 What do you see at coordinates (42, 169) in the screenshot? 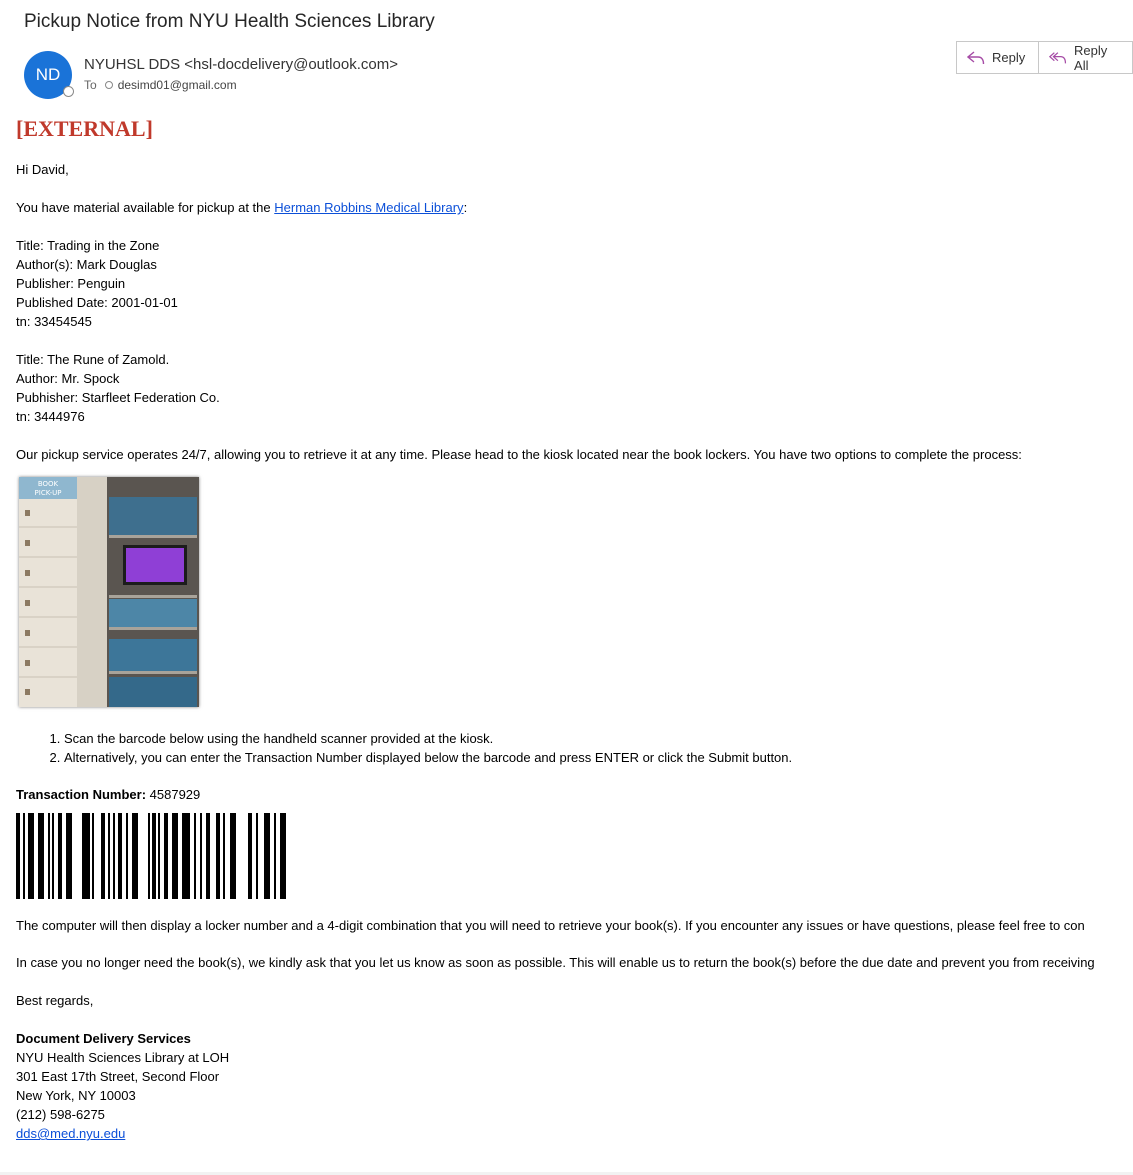
I see `greeting: Hi David,` at bounding box center [42, 169].